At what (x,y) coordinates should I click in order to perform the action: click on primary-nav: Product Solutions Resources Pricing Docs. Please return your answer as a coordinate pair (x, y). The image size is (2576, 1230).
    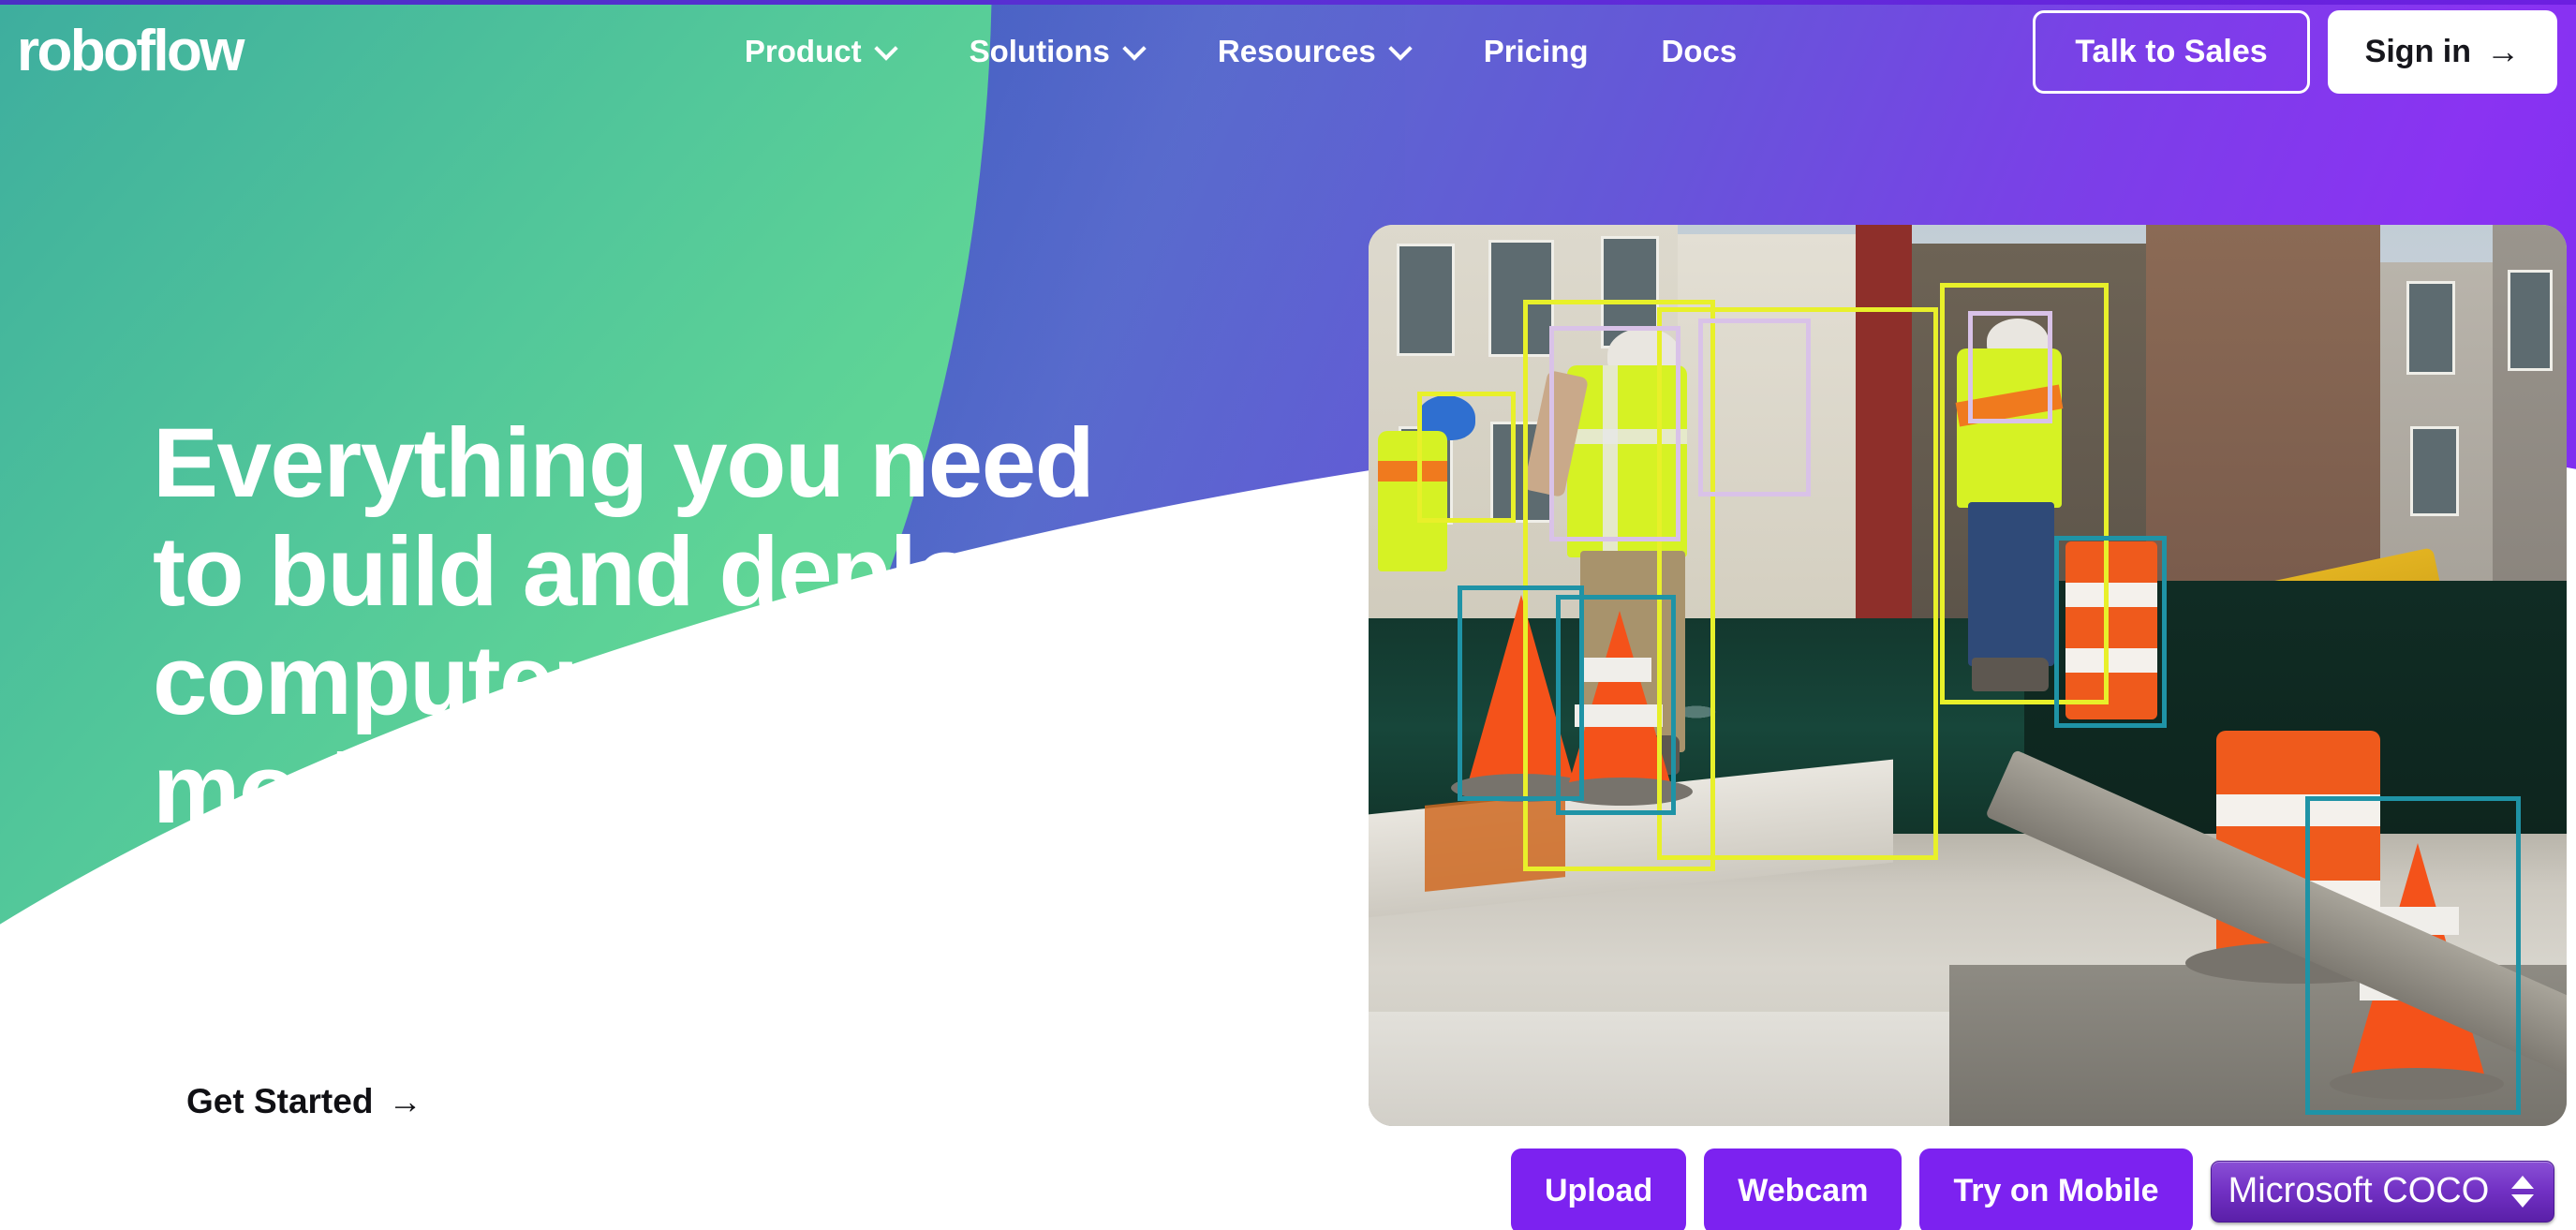
    Looking at the image, I should click on (1240, 51).